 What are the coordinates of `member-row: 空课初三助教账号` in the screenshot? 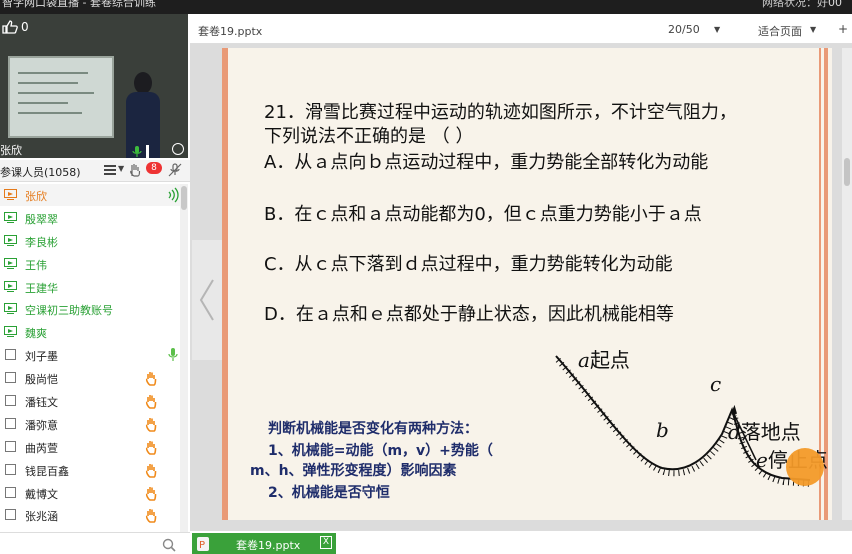 It's located at (93, 310).